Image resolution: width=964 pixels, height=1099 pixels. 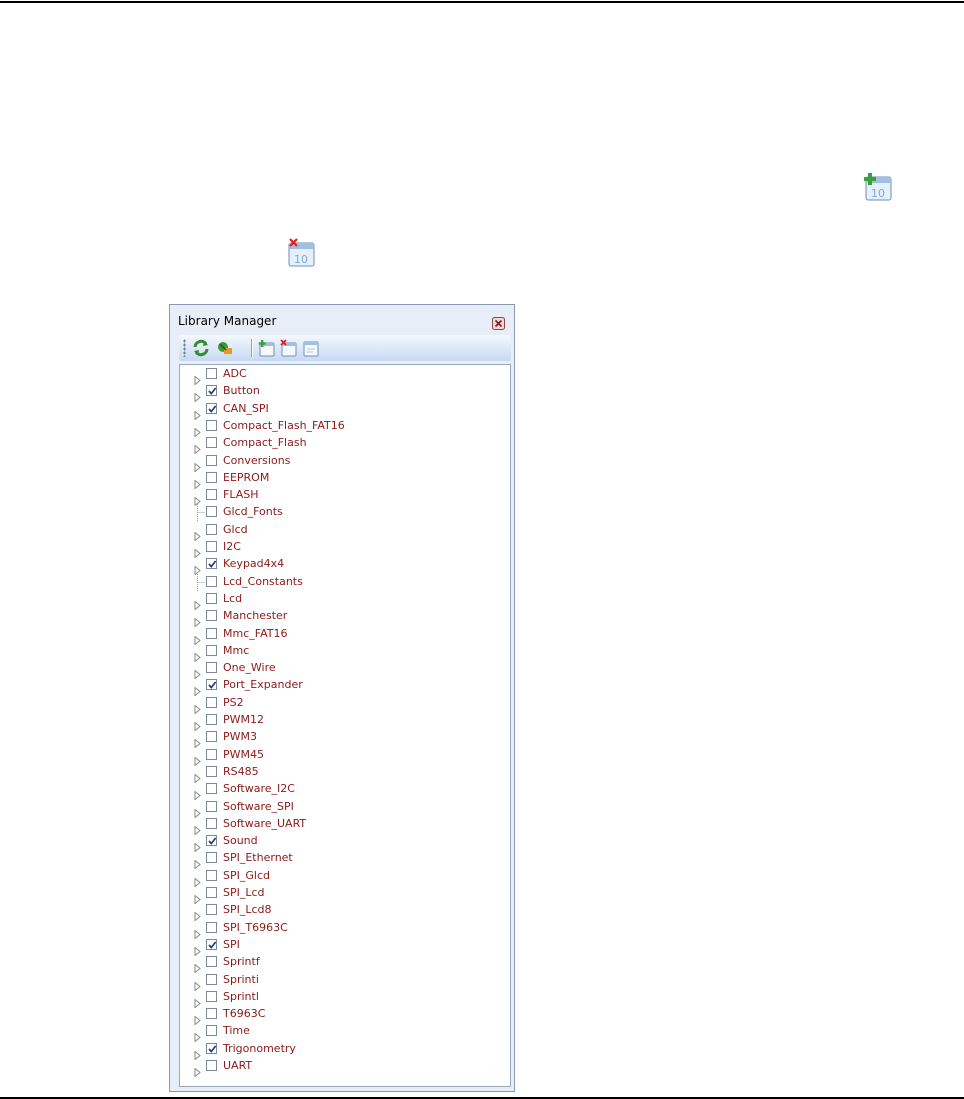 I want to click on restore-default-icon, so click(x=311, y=348).